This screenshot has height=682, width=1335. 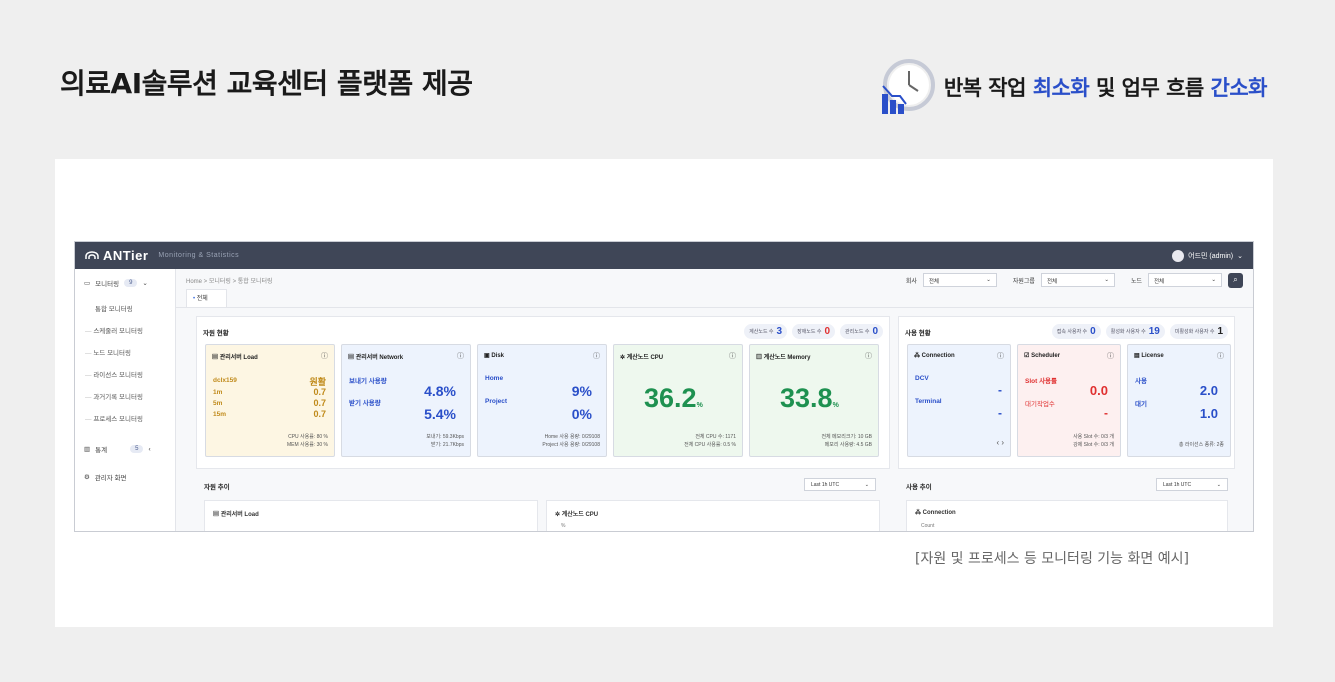 I want to click on resource-title: 자원 현황, so click(x=216, y=333).